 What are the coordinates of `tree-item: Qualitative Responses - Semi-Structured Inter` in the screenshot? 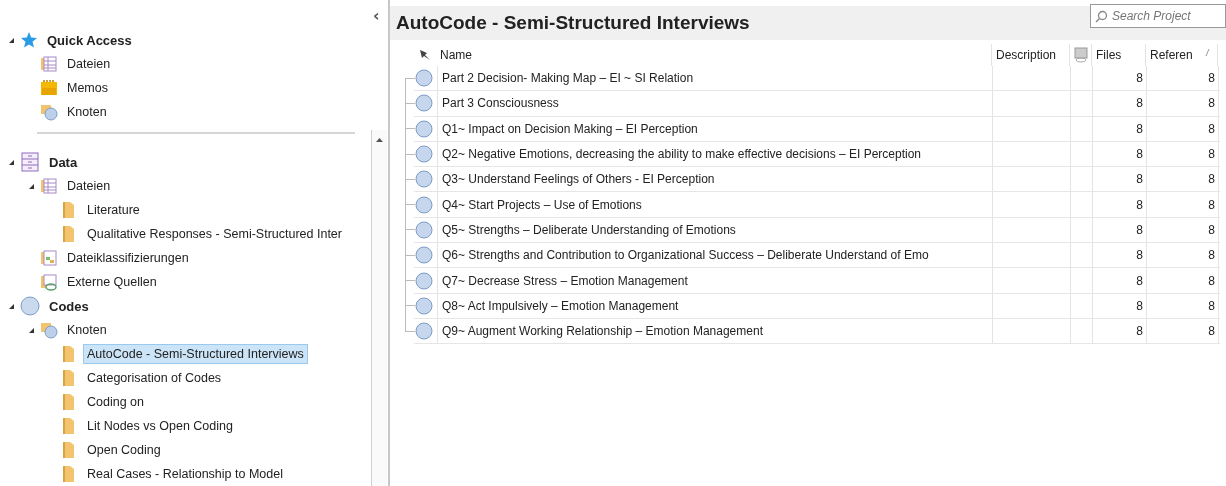 It's located at (214, 234).